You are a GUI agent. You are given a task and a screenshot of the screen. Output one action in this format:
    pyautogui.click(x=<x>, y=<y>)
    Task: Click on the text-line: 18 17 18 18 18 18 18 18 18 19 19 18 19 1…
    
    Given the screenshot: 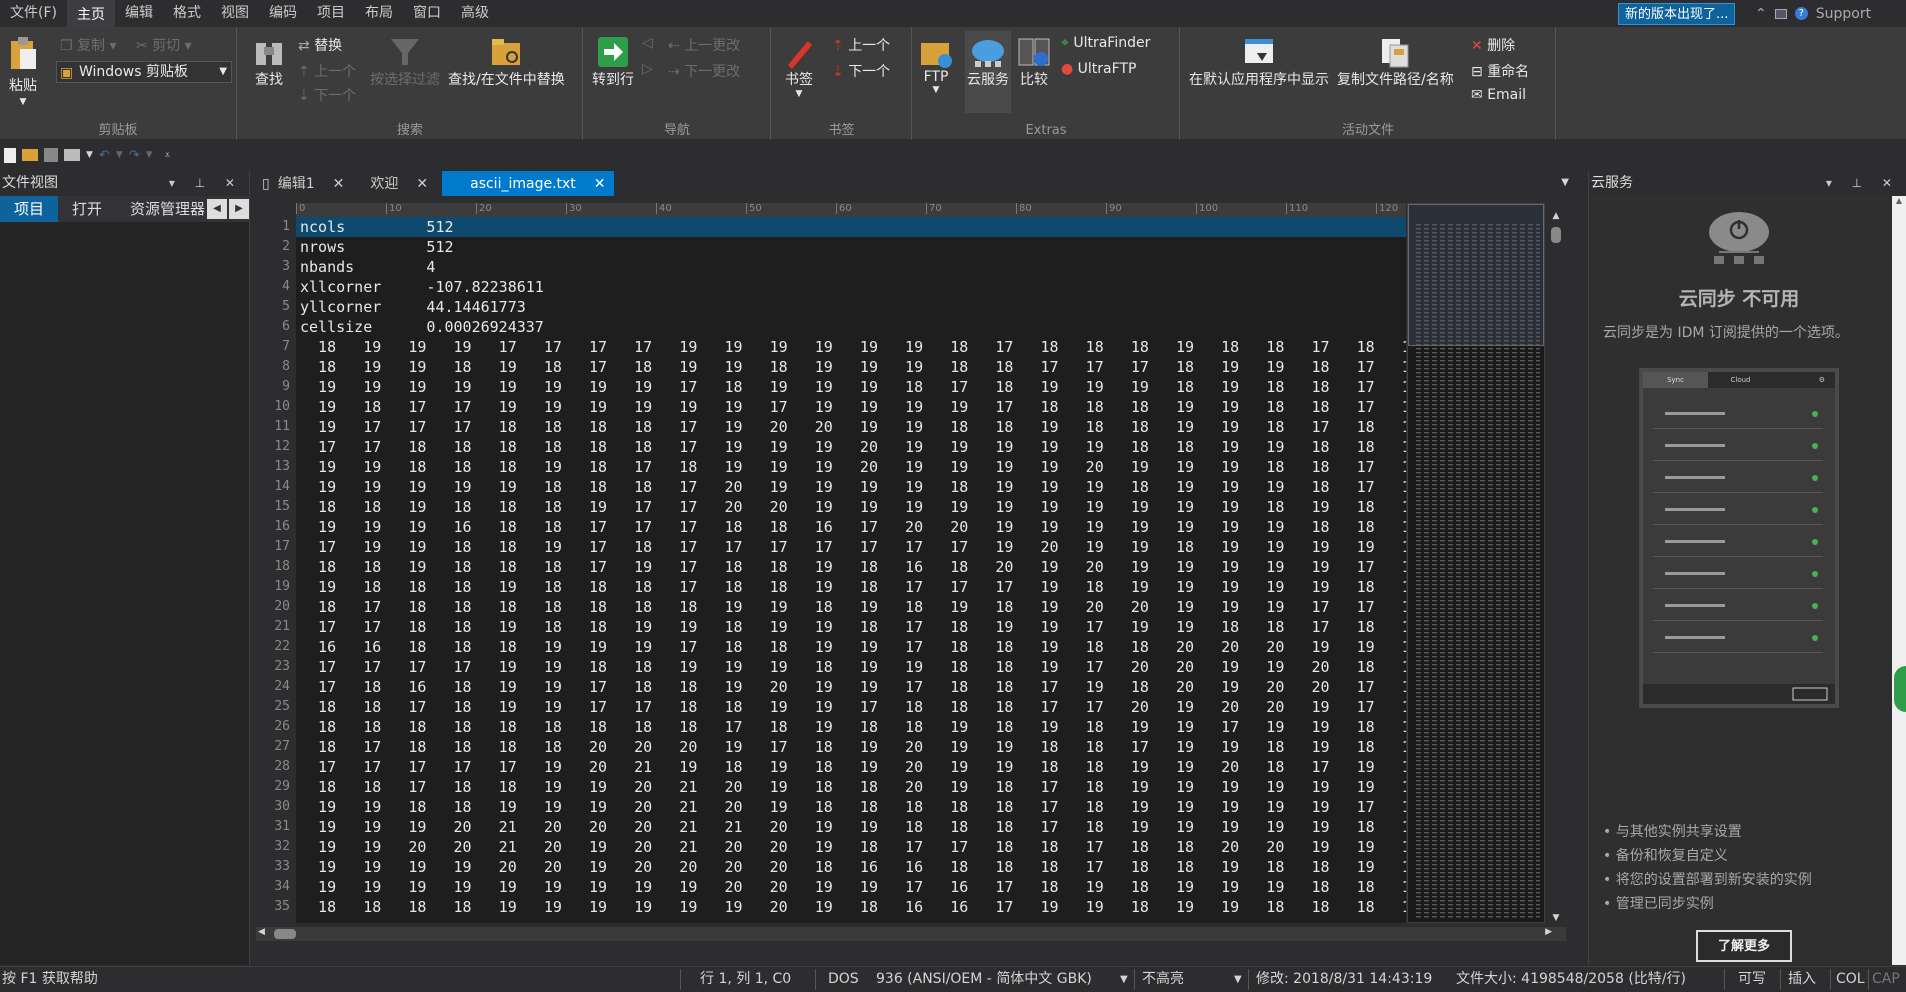 What is the action you would take?
    pyautogui.click(x=851, y=607)
    